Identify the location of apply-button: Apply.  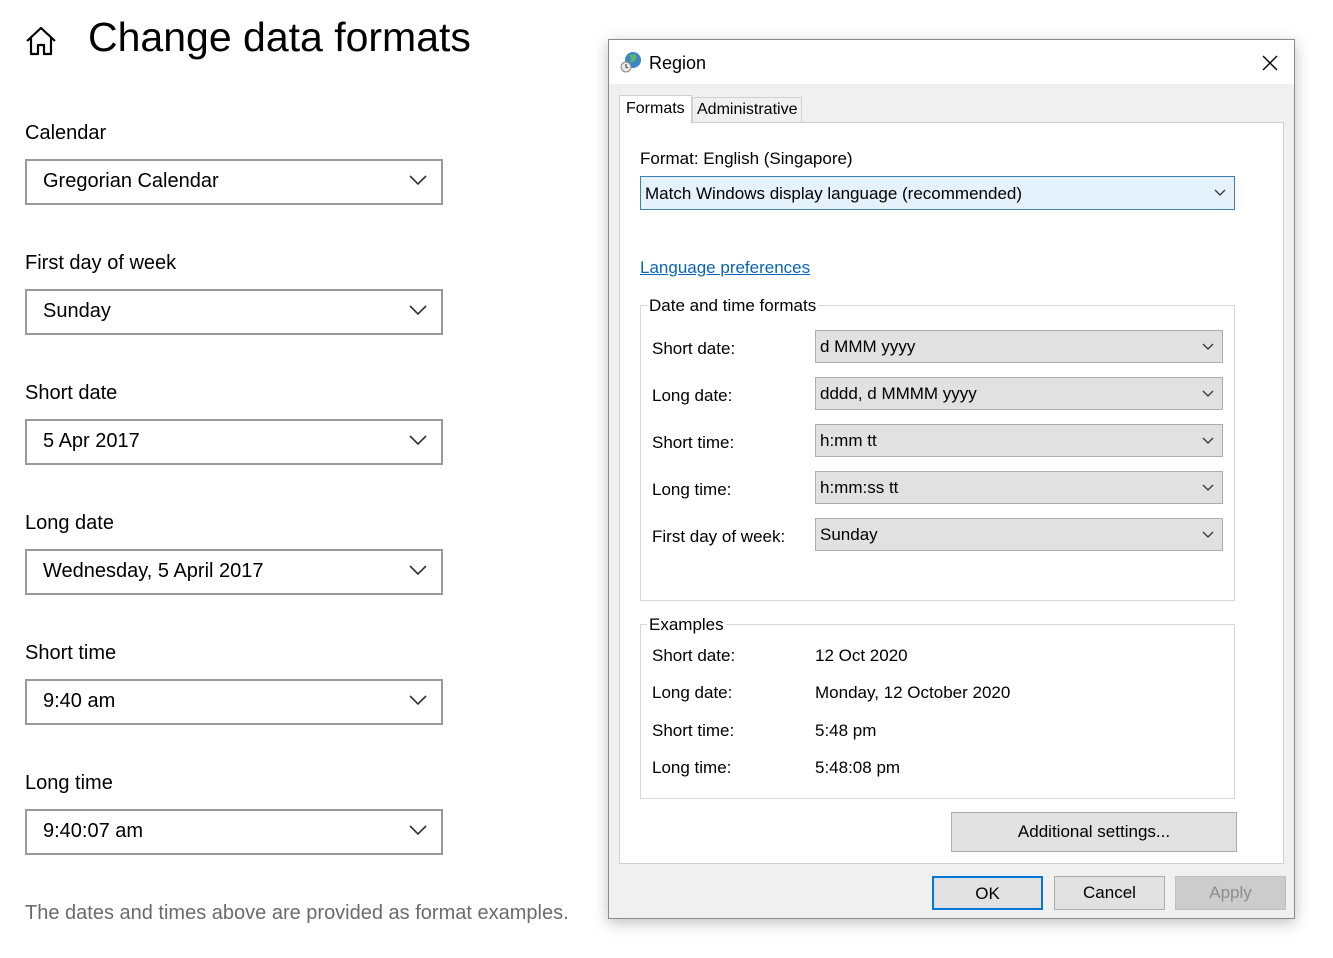
(1230, 893).